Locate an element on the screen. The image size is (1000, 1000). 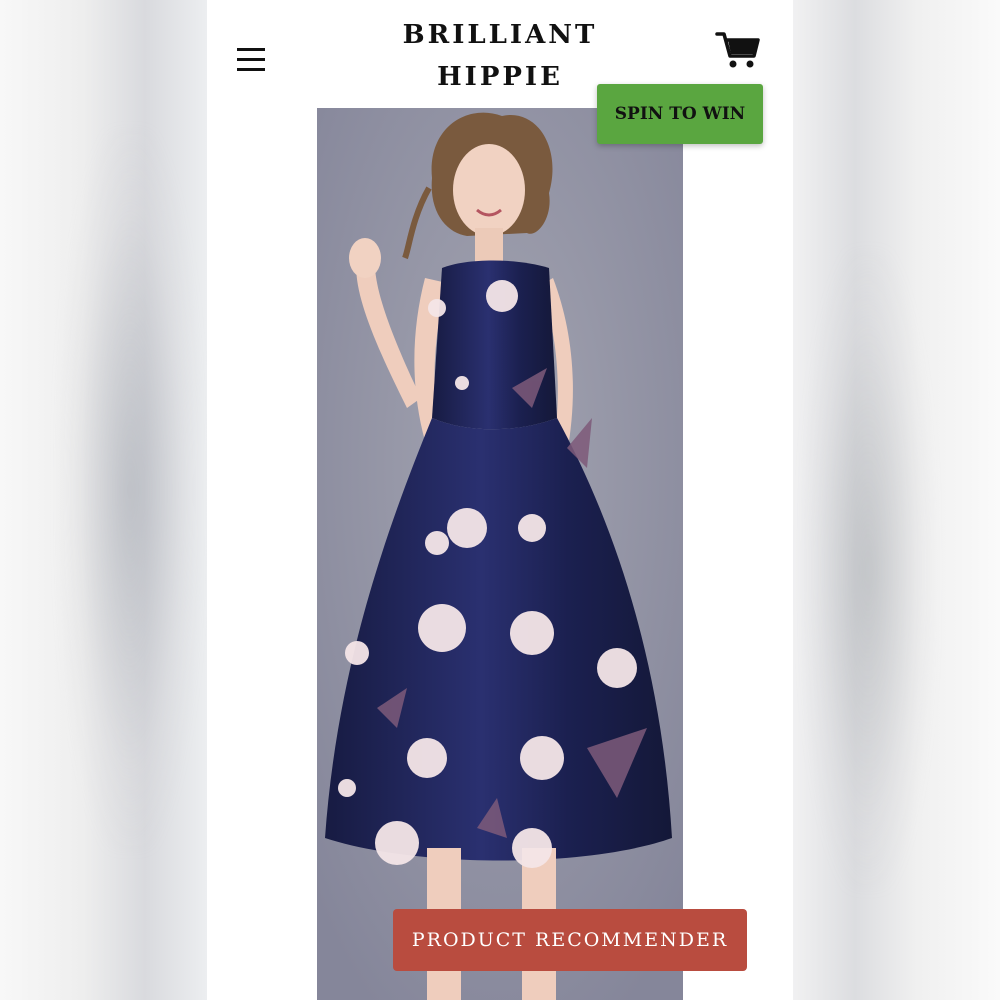
logo-line-2: HIPPIE is located at coordinates (500, 77).